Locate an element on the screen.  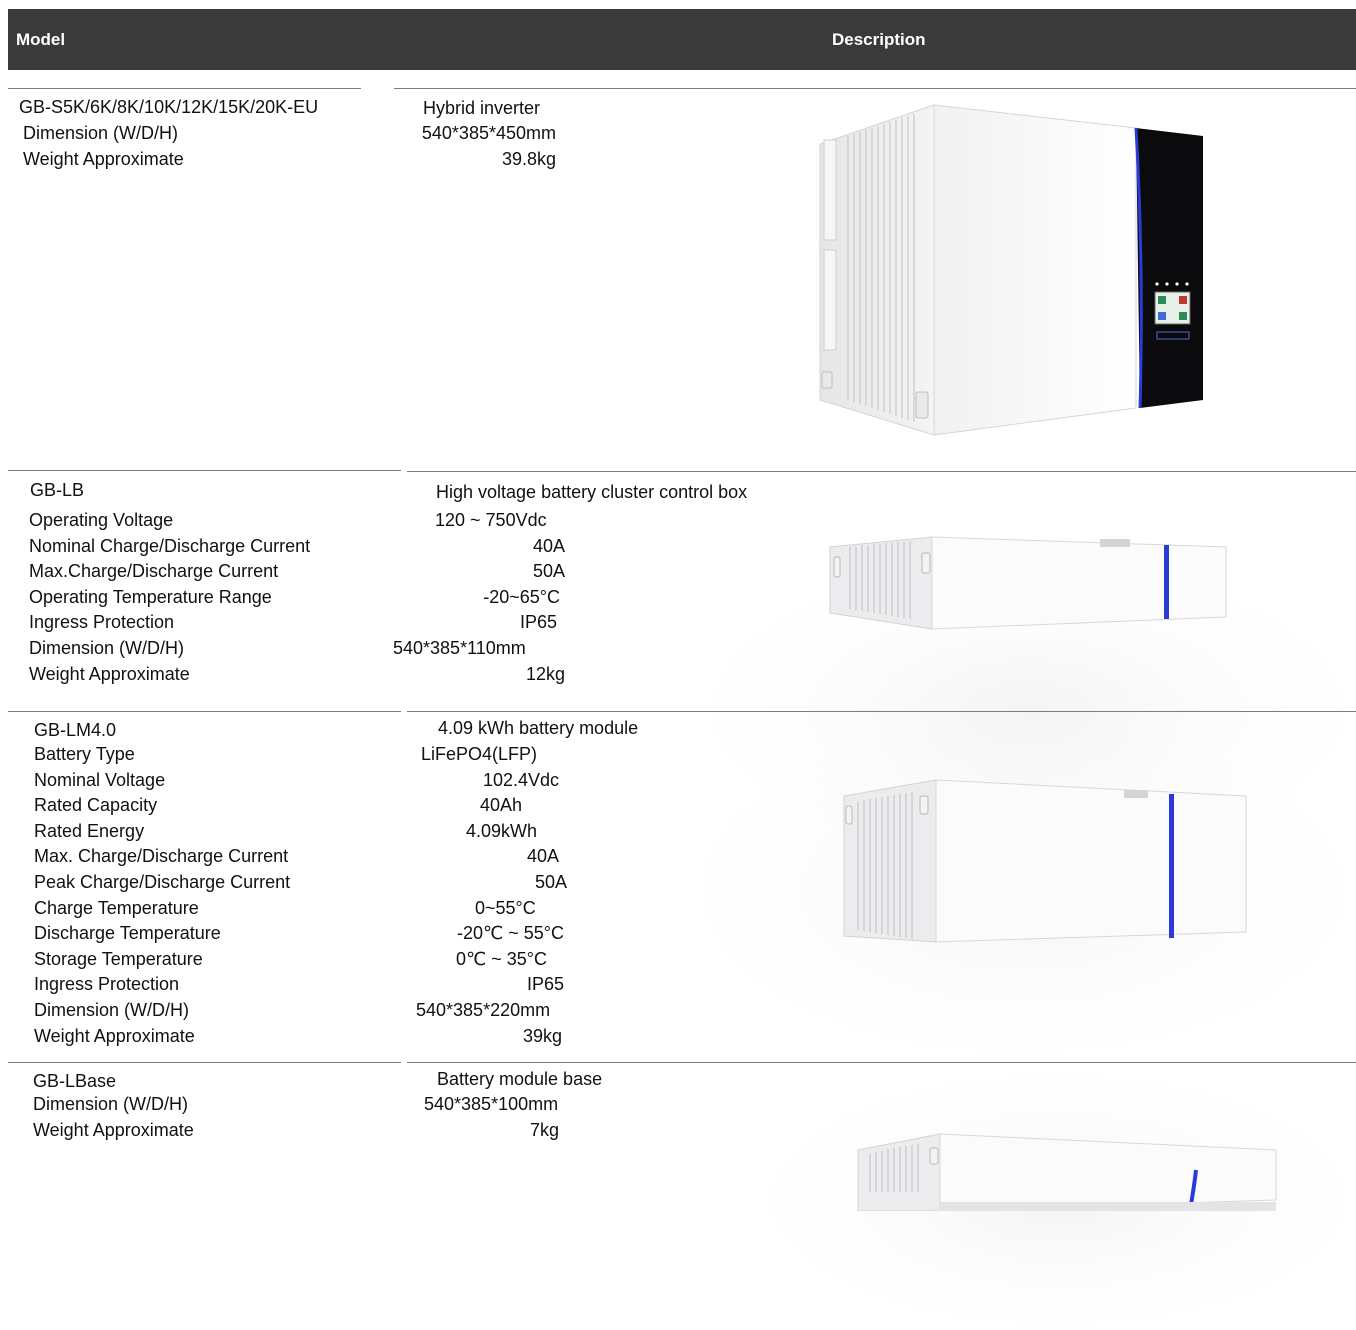
spec-label: Discharge Temperature is located at coordinates (127, 933).